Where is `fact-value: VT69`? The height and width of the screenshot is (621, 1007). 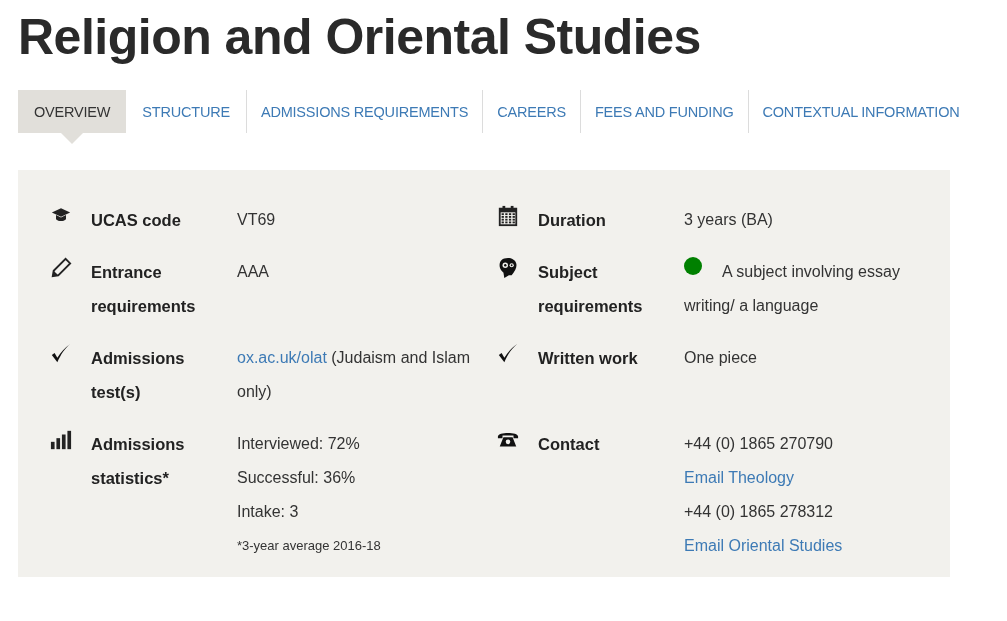
fact-value: VT69 is located at coordinates (257, 220).